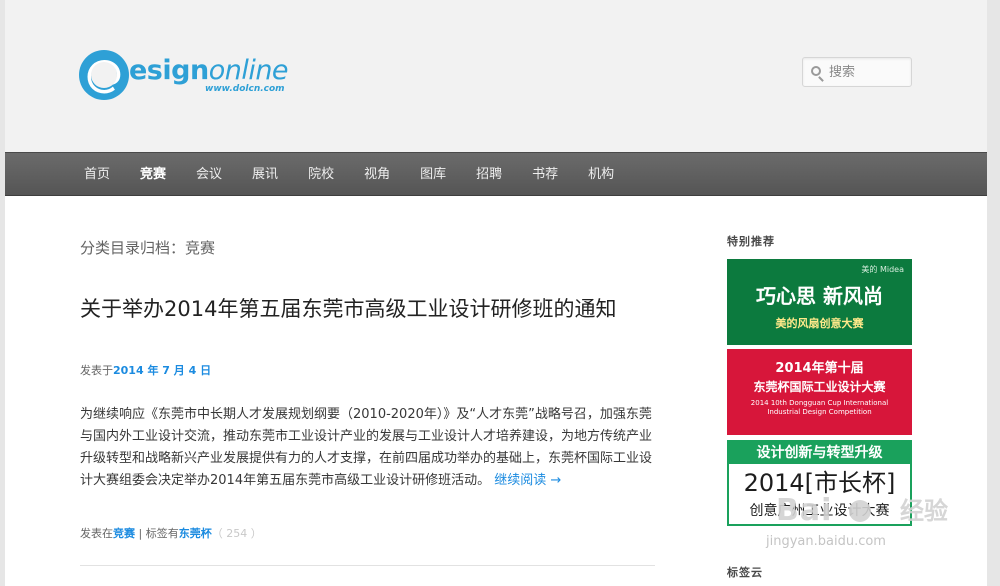  I want to click on banner-1-title: 巧心思 新风尚, so click(819, 296).